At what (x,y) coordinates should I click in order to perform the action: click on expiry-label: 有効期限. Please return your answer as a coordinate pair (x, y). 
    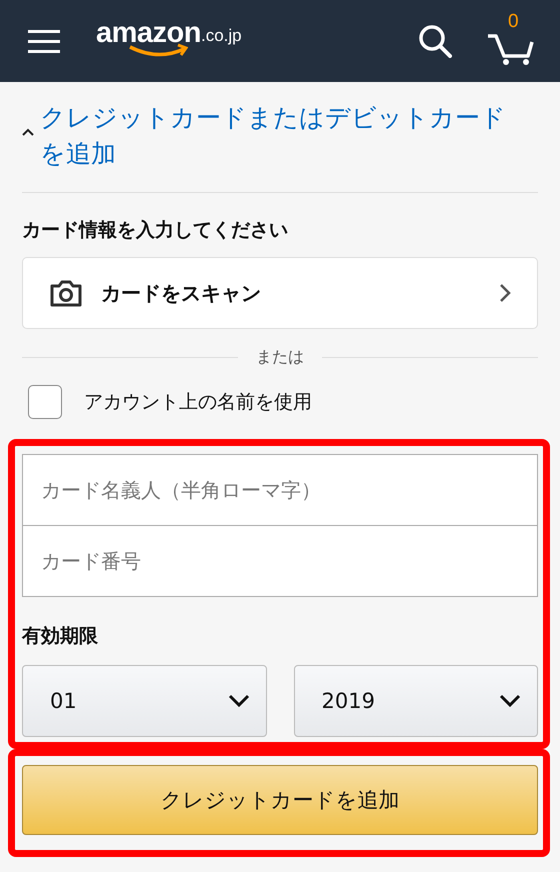
    Looking at the image, I should click on (60, 636).